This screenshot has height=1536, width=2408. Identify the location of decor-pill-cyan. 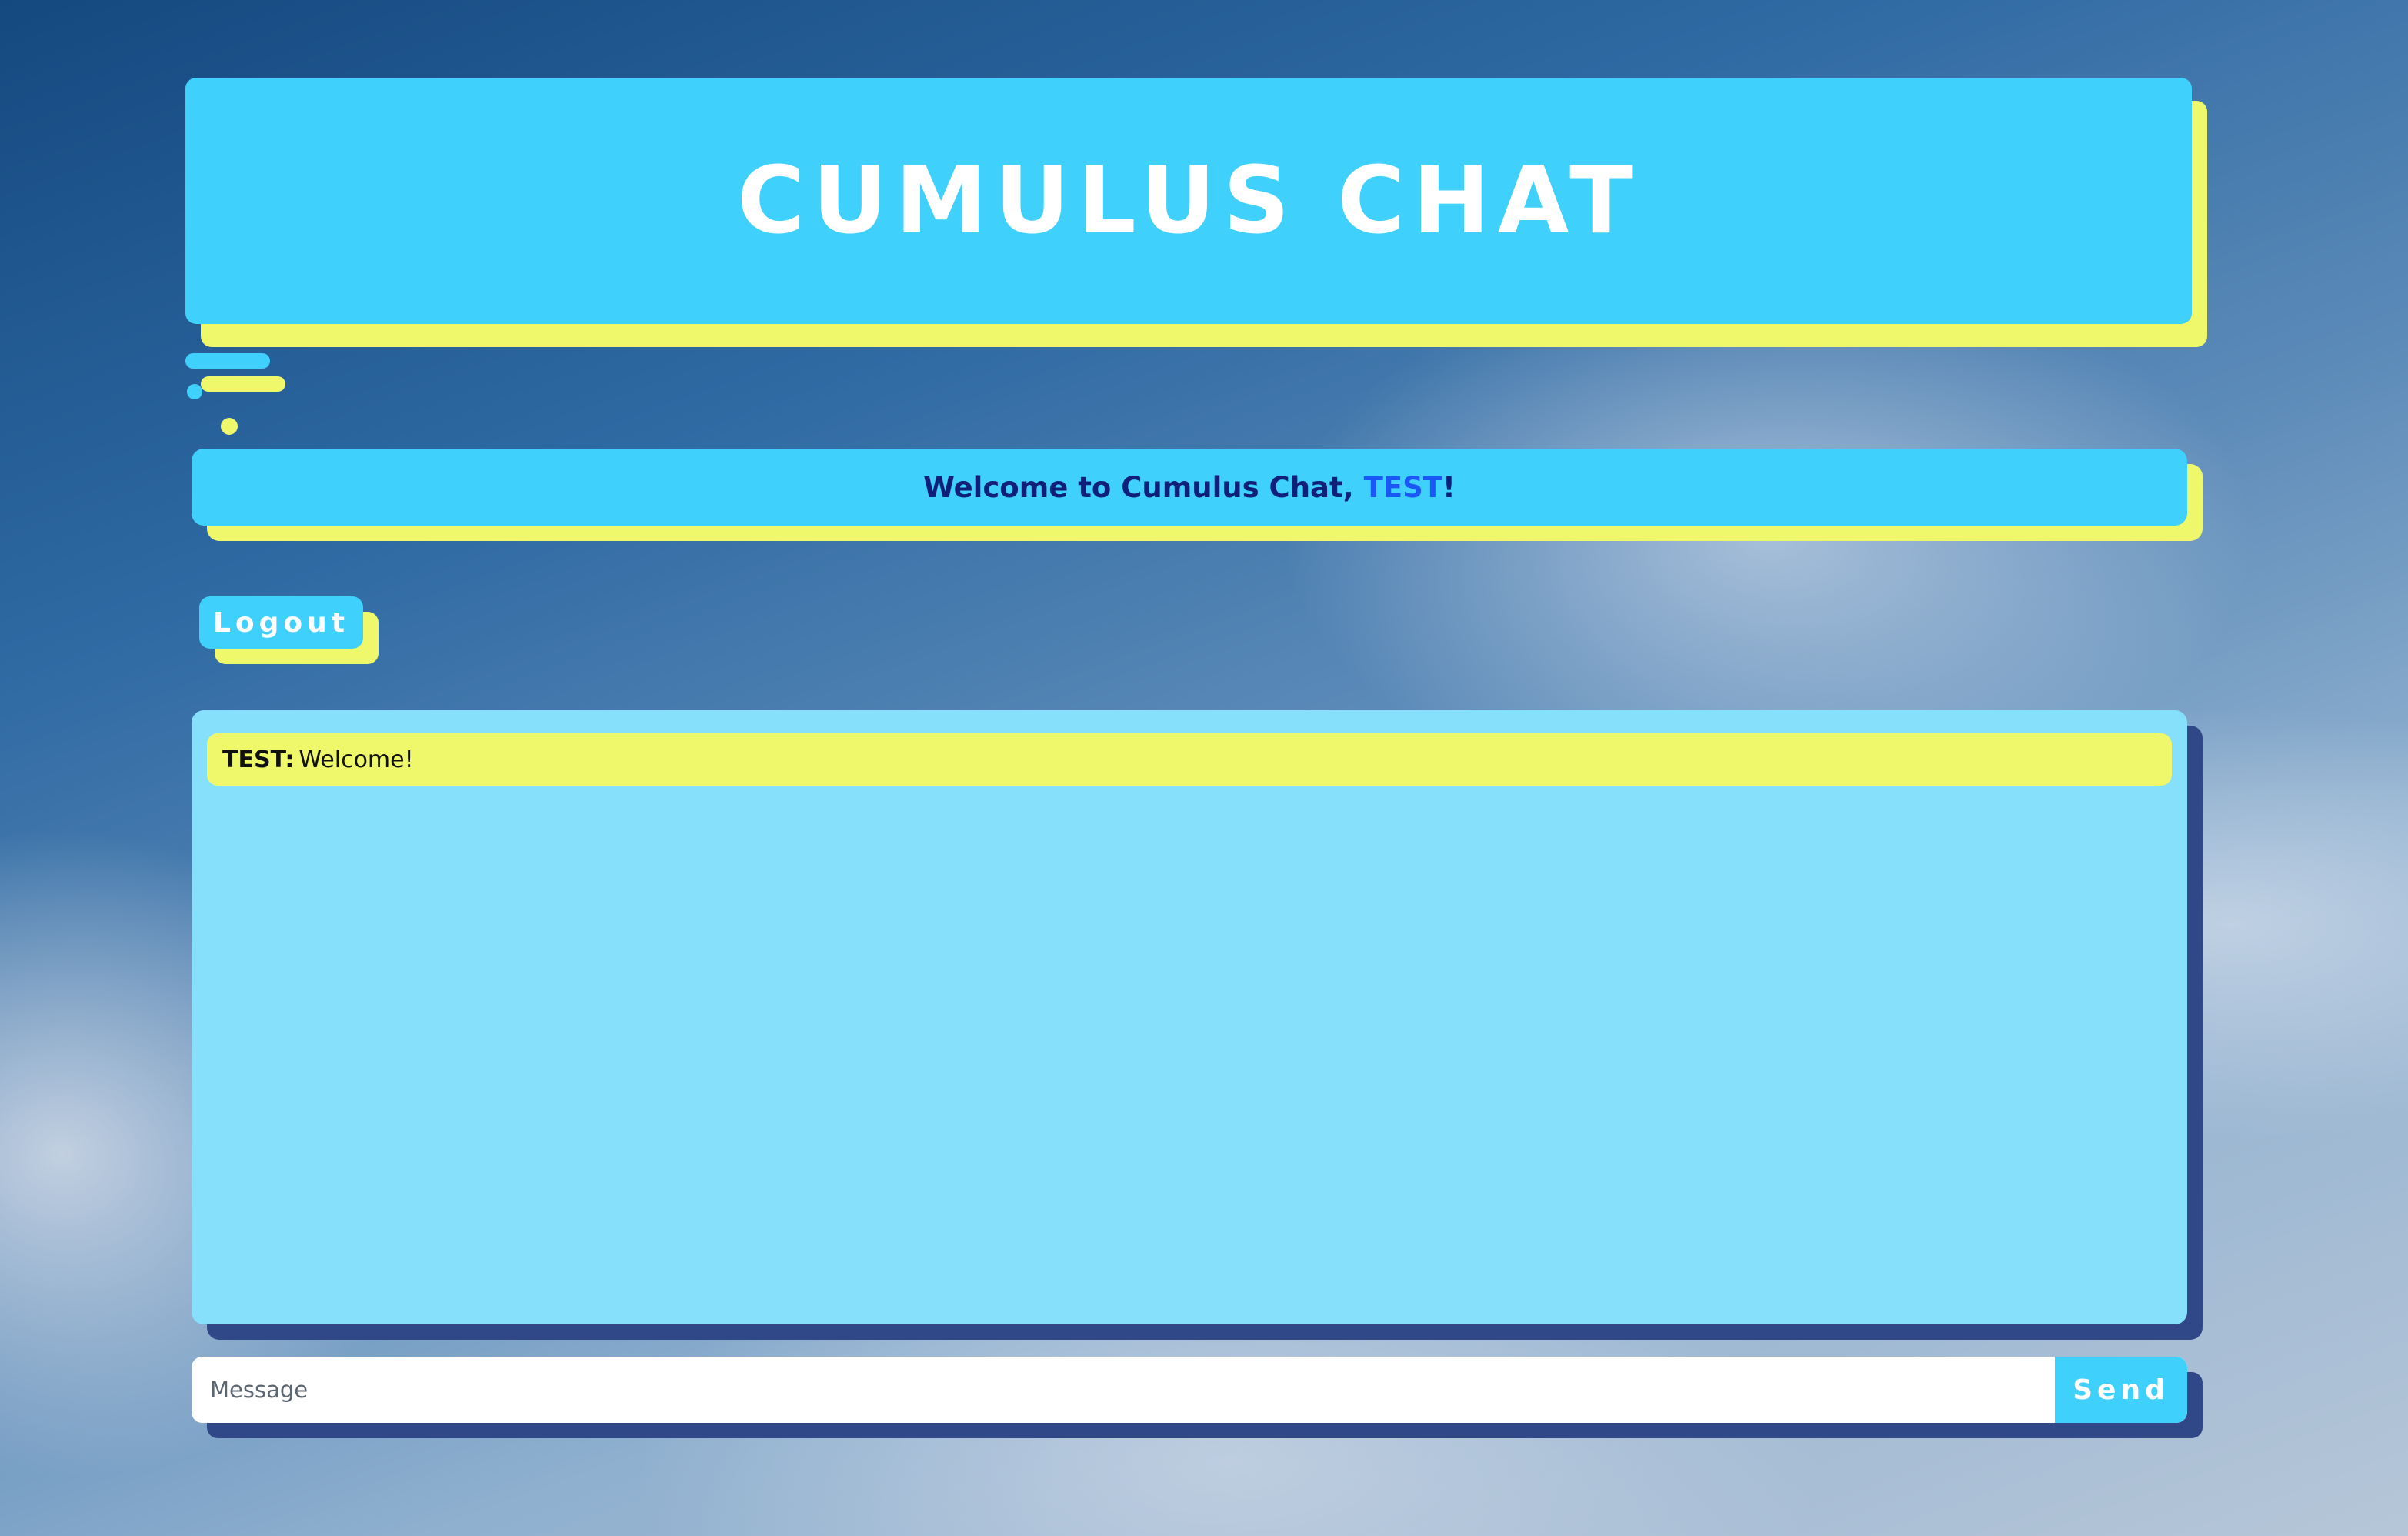
(227, 361).